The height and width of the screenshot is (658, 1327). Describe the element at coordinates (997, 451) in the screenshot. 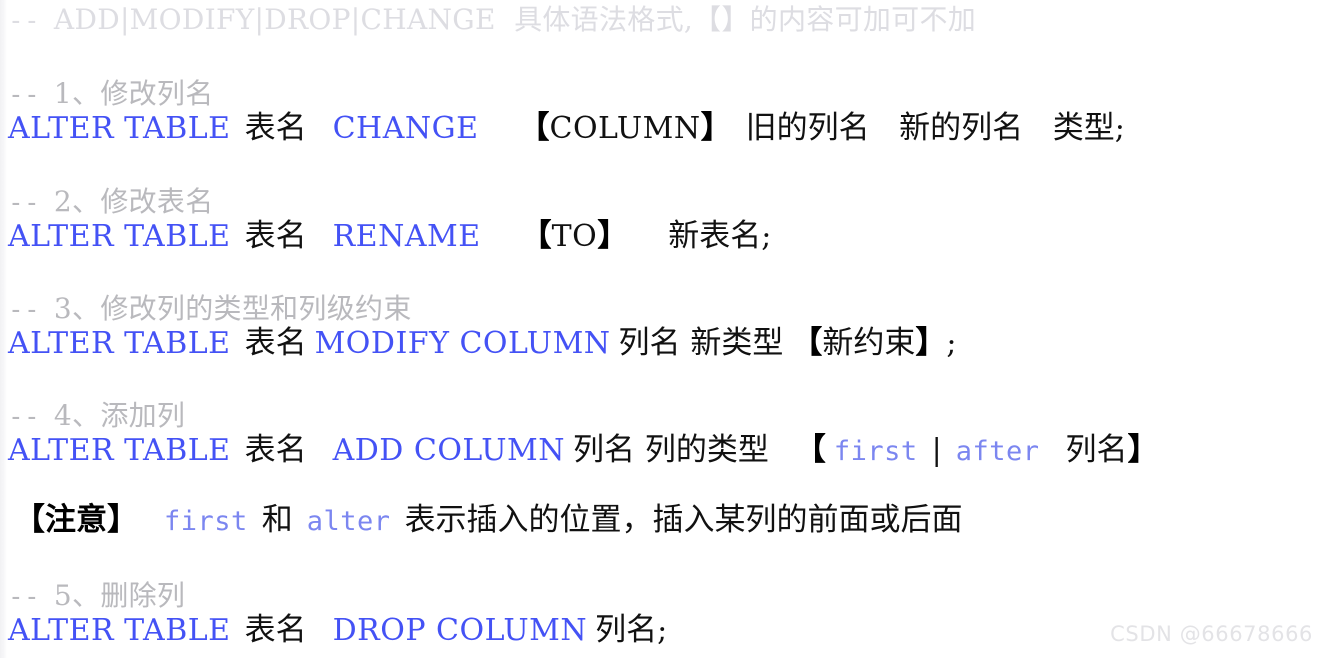

I see `sql-option-after: after` at that location.